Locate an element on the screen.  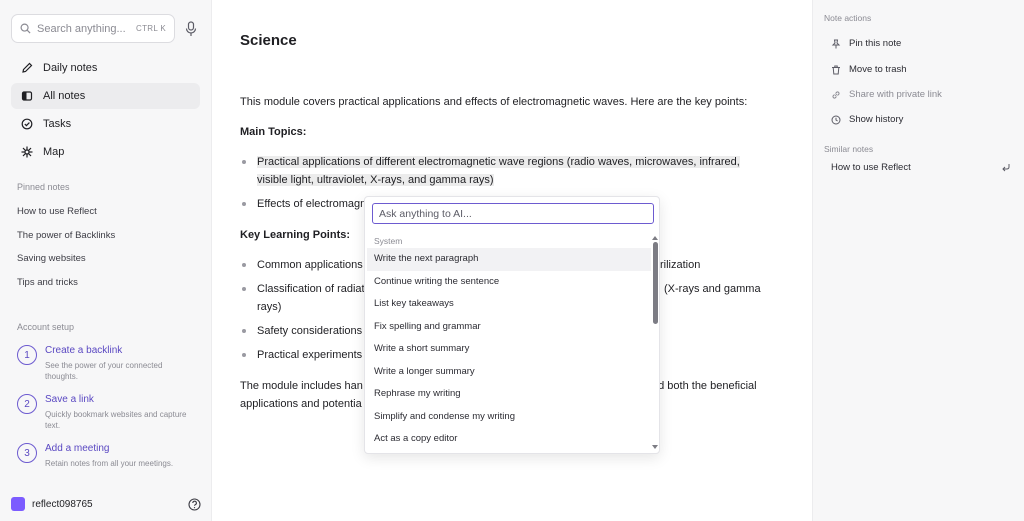
similar-notes-heading: Similar notes is located at coordinates (849, 149).